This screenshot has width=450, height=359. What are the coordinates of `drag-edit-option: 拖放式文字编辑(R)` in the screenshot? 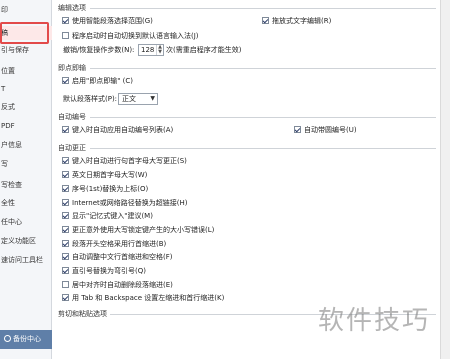 It's located at (296, 21).